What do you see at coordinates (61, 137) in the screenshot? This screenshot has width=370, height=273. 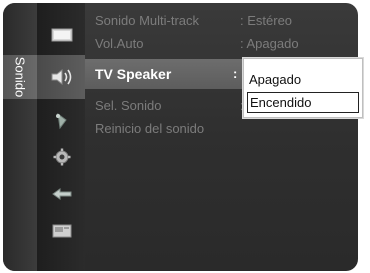 I see `category-icon-column` at bounding box center [61, 137].